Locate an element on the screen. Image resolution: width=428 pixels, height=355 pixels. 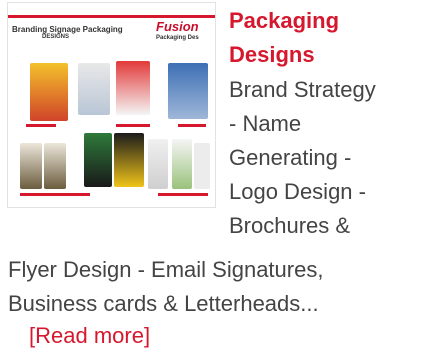
excerpt-line: Brand Strategy is located at coordinates (302, 89).